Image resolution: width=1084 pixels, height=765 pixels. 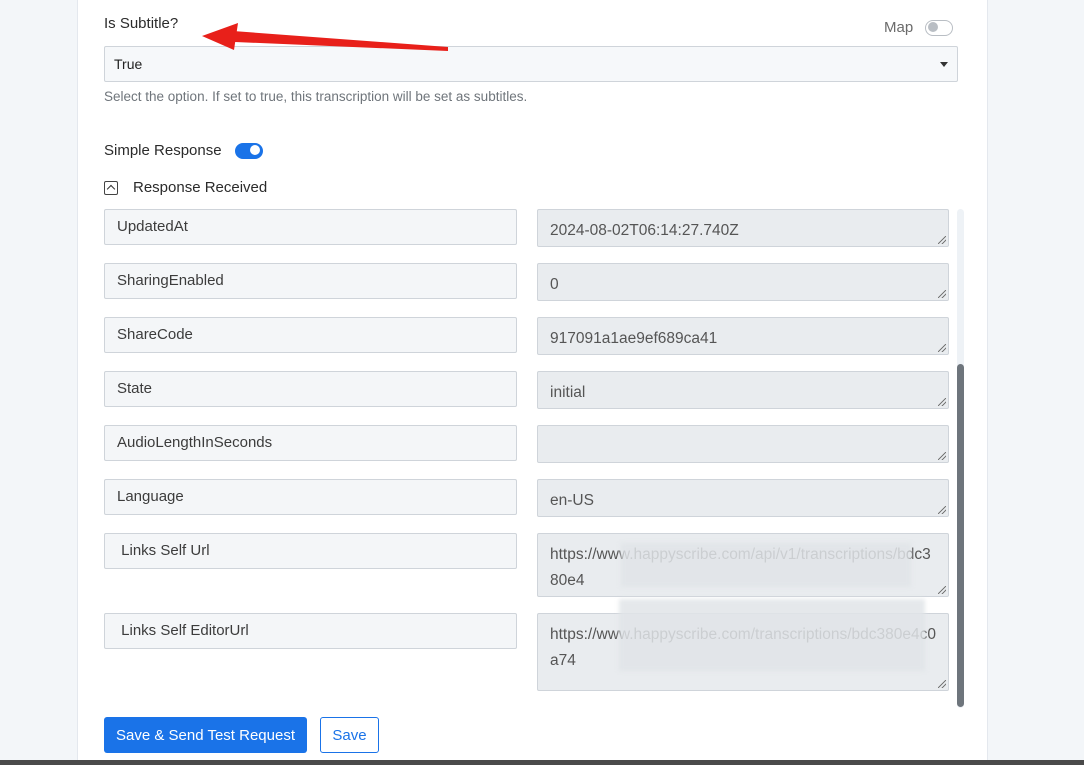 What do you see at coordinates (933, 27) in the screenshot?
I see `map-toggle-knob` at bounding box center [933, 27].